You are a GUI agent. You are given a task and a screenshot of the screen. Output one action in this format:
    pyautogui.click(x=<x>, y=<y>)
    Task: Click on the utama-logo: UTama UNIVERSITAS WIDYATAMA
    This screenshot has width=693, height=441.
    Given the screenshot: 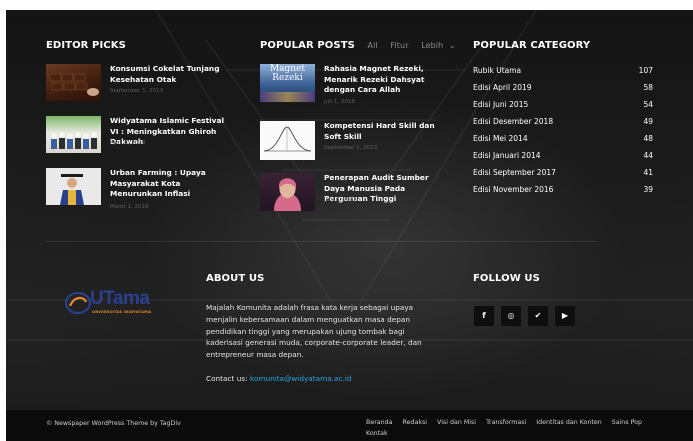 What is the action you would take?
    pyautogui.click(x=119, y=303)
    